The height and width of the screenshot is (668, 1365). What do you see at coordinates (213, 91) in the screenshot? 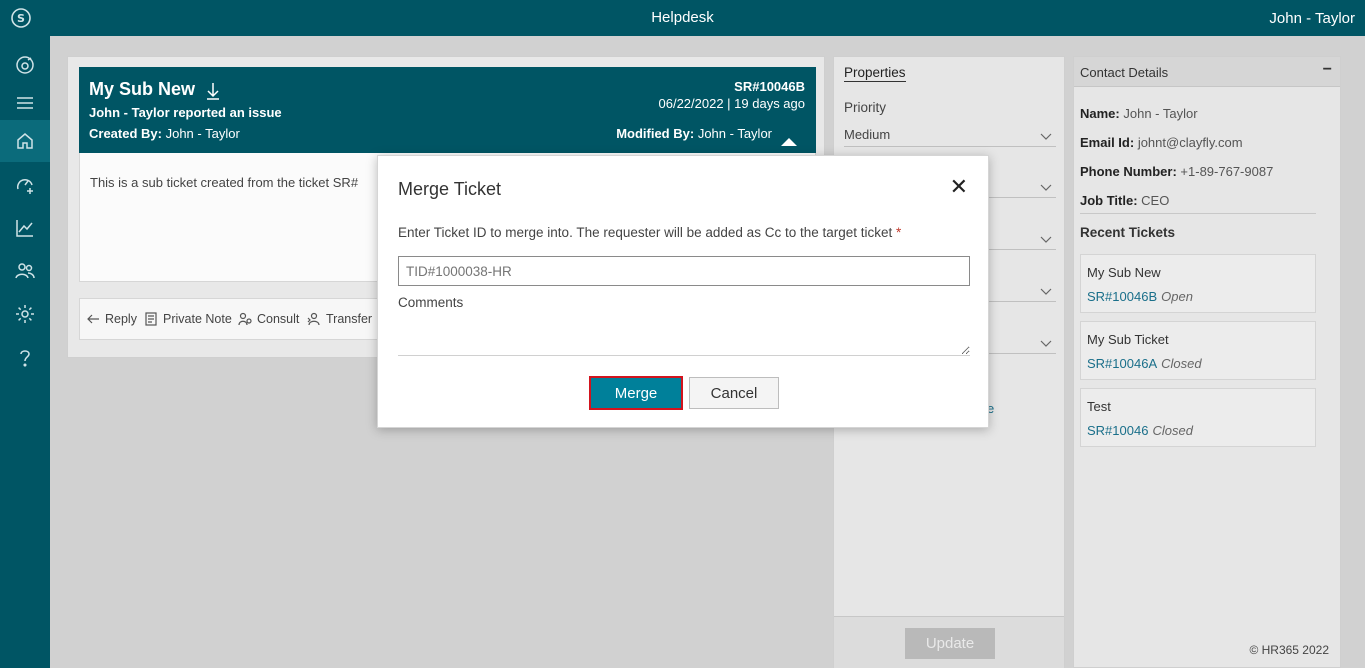
I see `download-icon` at bounding box center [213, 91].